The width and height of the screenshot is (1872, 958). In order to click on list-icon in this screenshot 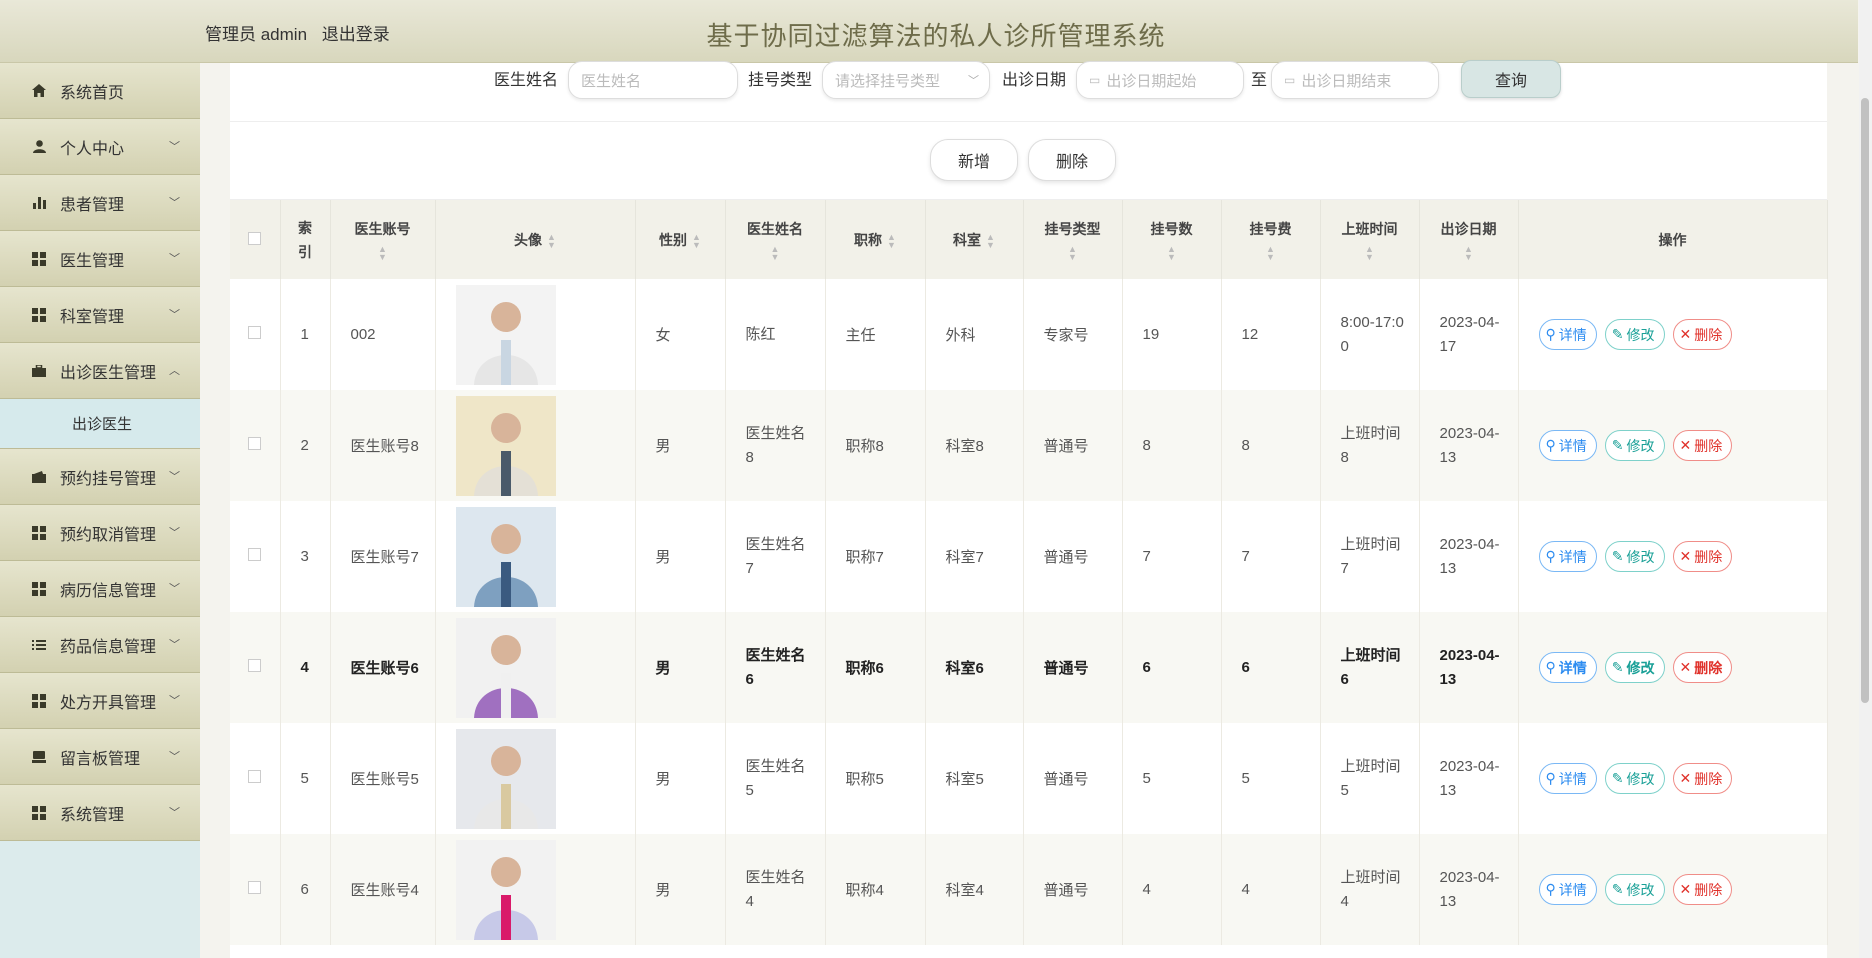, I will do `click(39, 645)`.